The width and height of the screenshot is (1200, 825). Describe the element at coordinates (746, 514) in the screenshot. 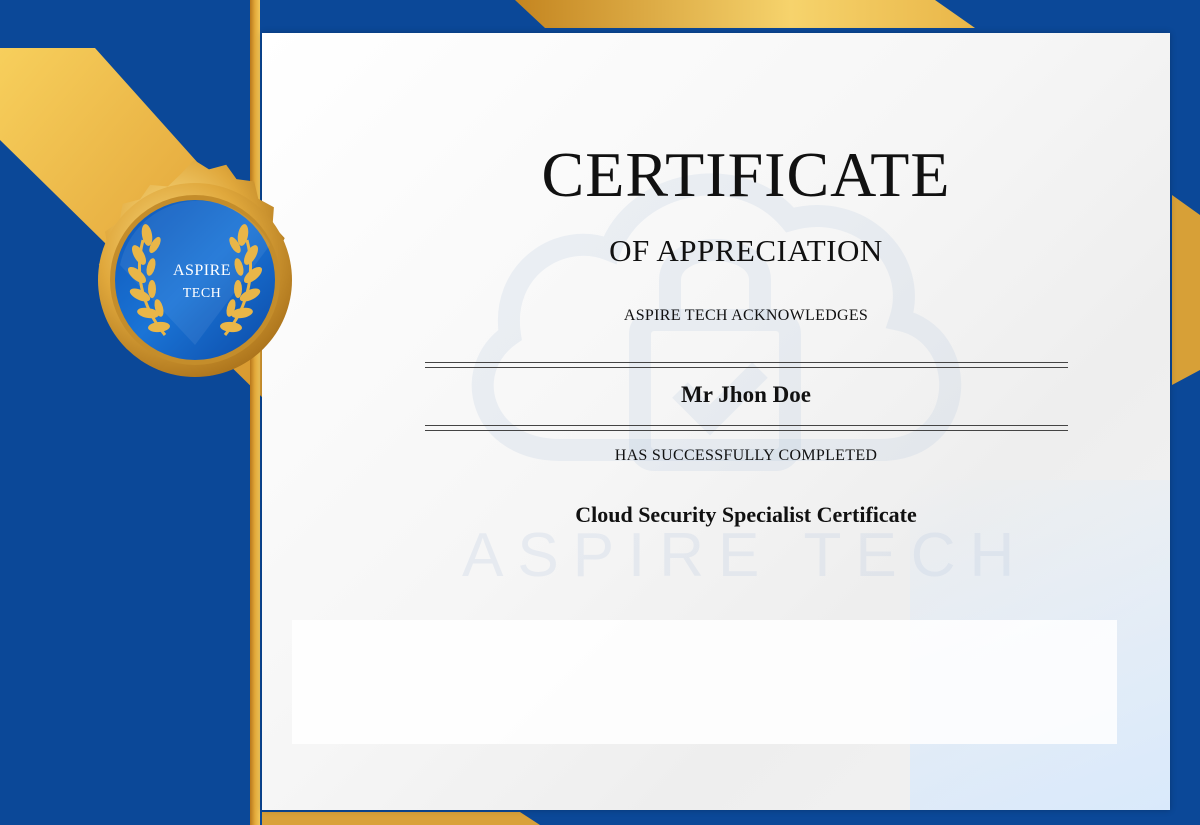

I see `course-name: Cloud Security Specialist Certificate` at that location.